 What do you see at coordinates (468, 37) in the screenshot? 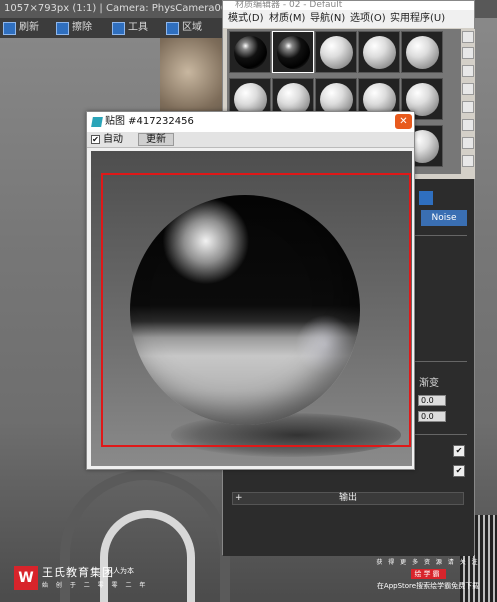
I see `sample-type-icon` at bounding box center [468, 37].